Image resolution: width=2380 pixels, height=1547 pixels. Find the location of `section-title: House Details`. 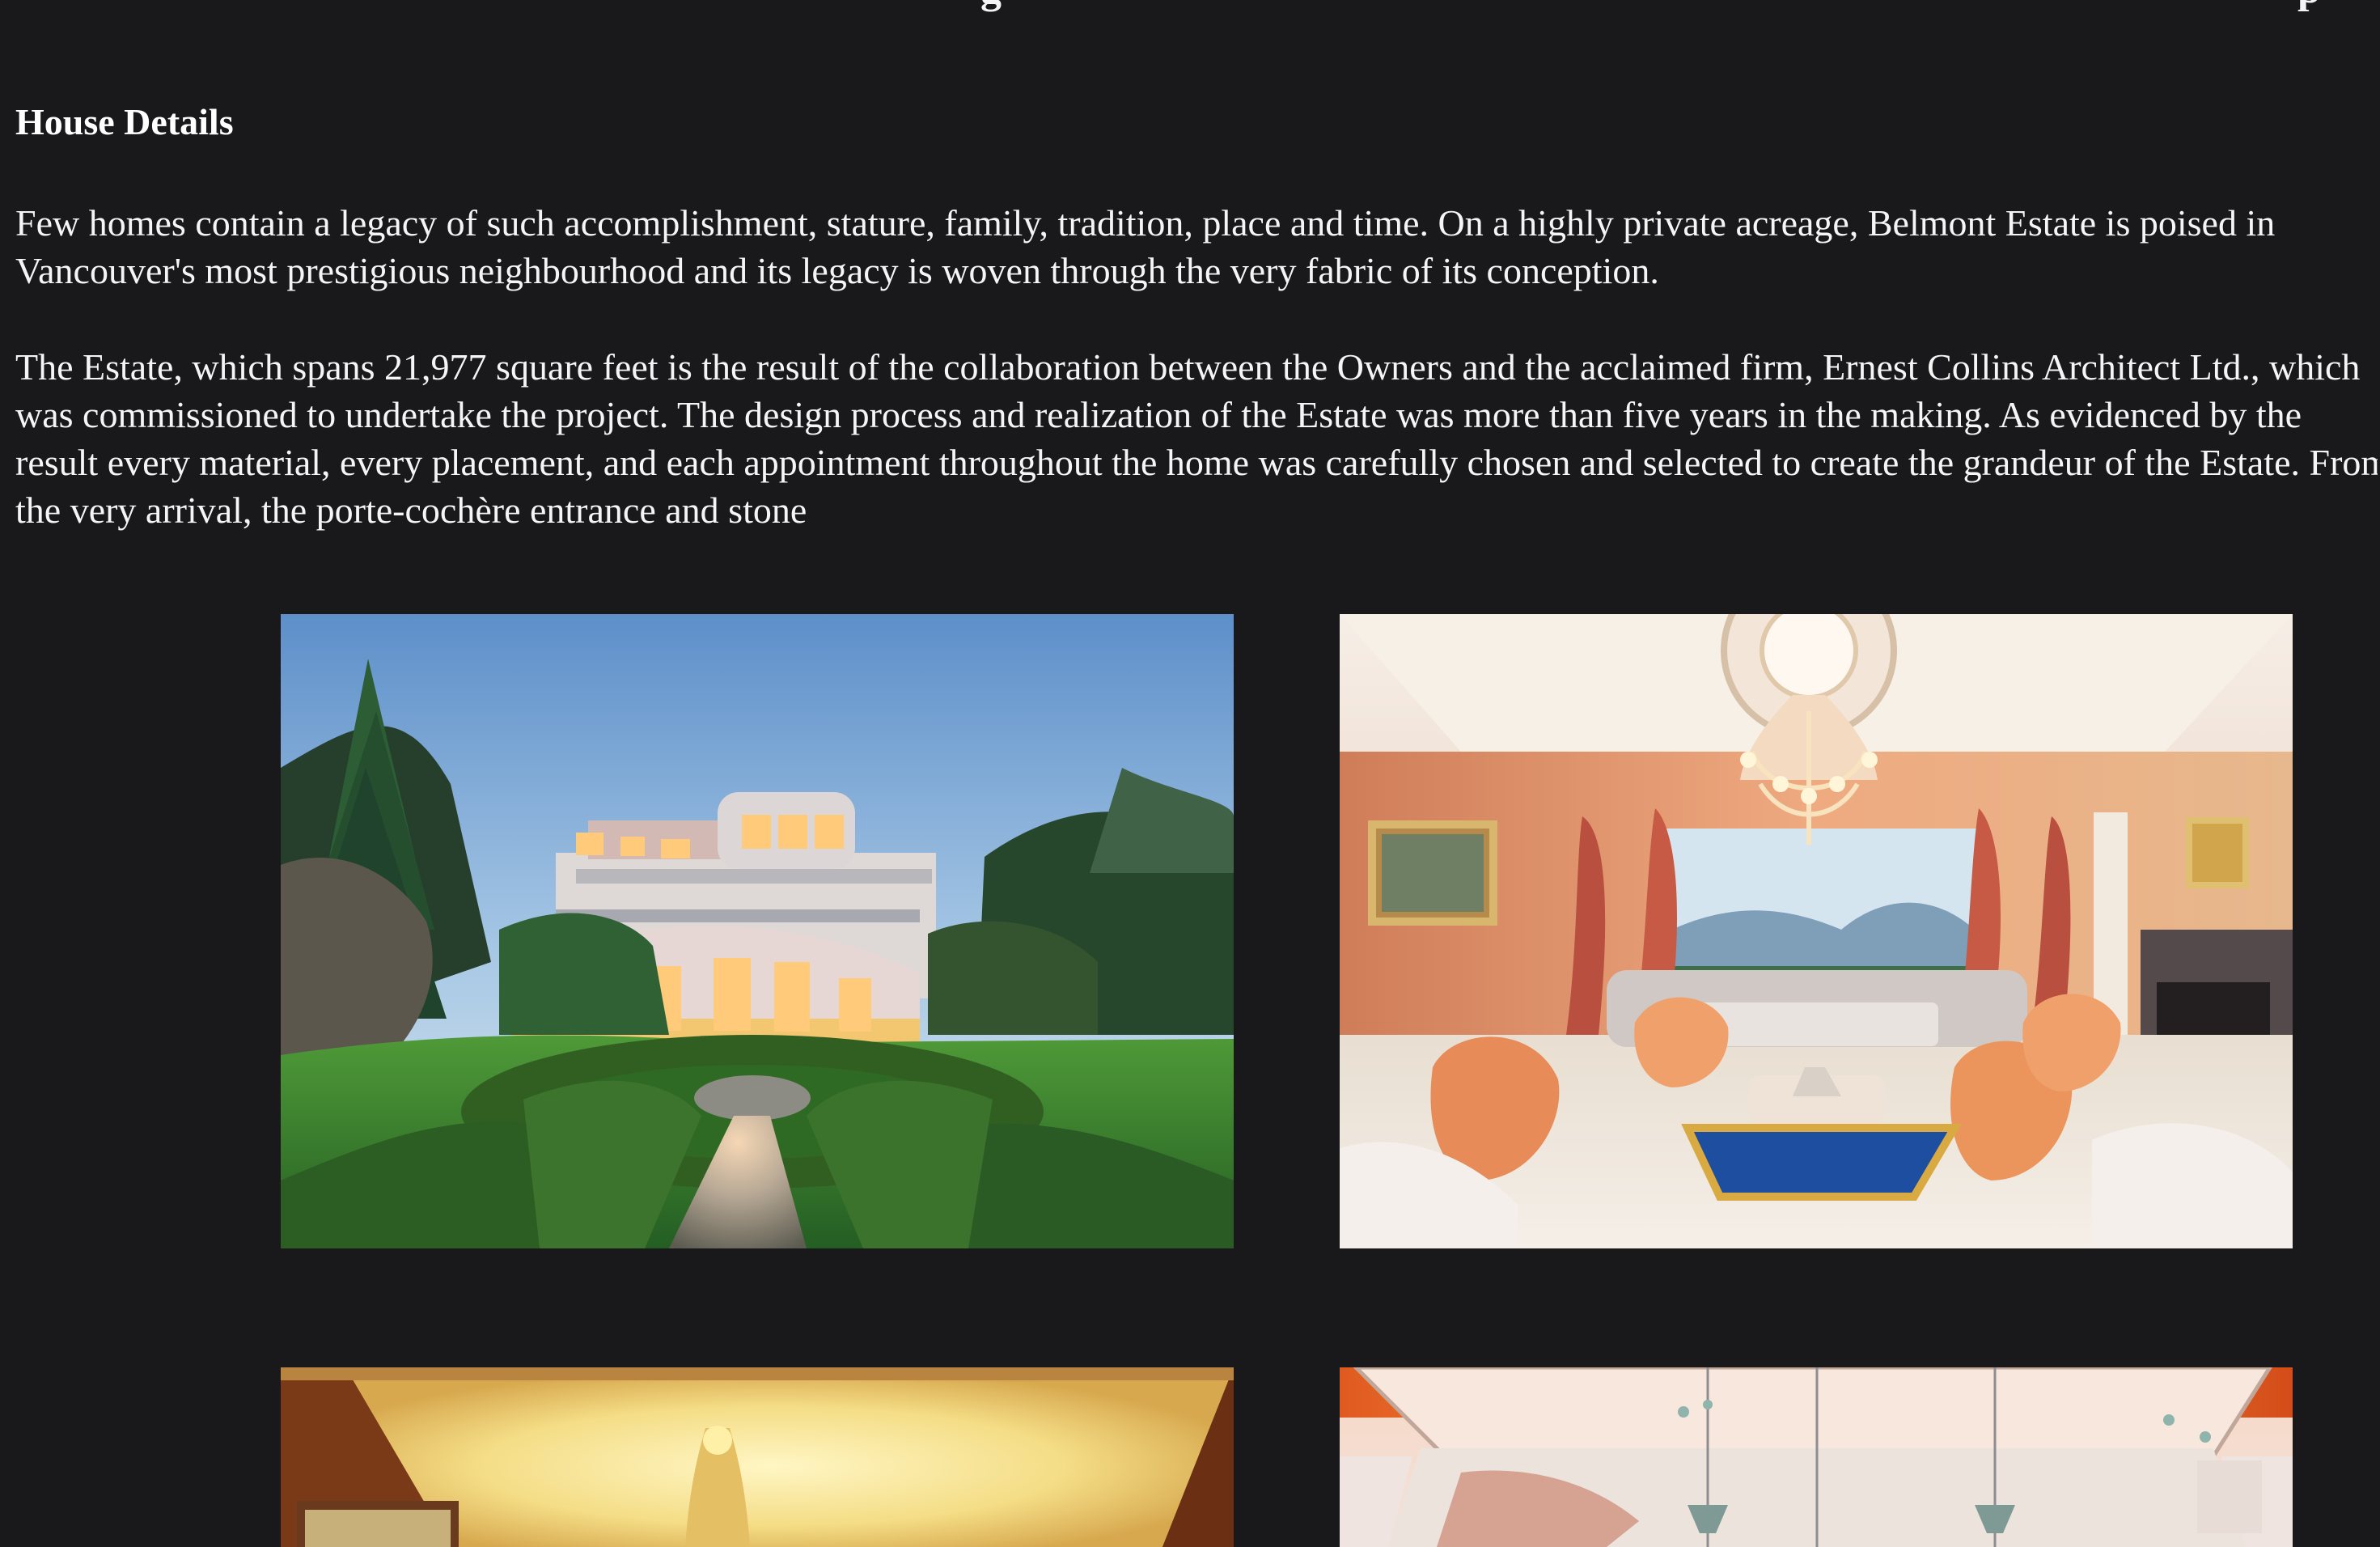

section-title: House Details is located at coordinates (125, 121).